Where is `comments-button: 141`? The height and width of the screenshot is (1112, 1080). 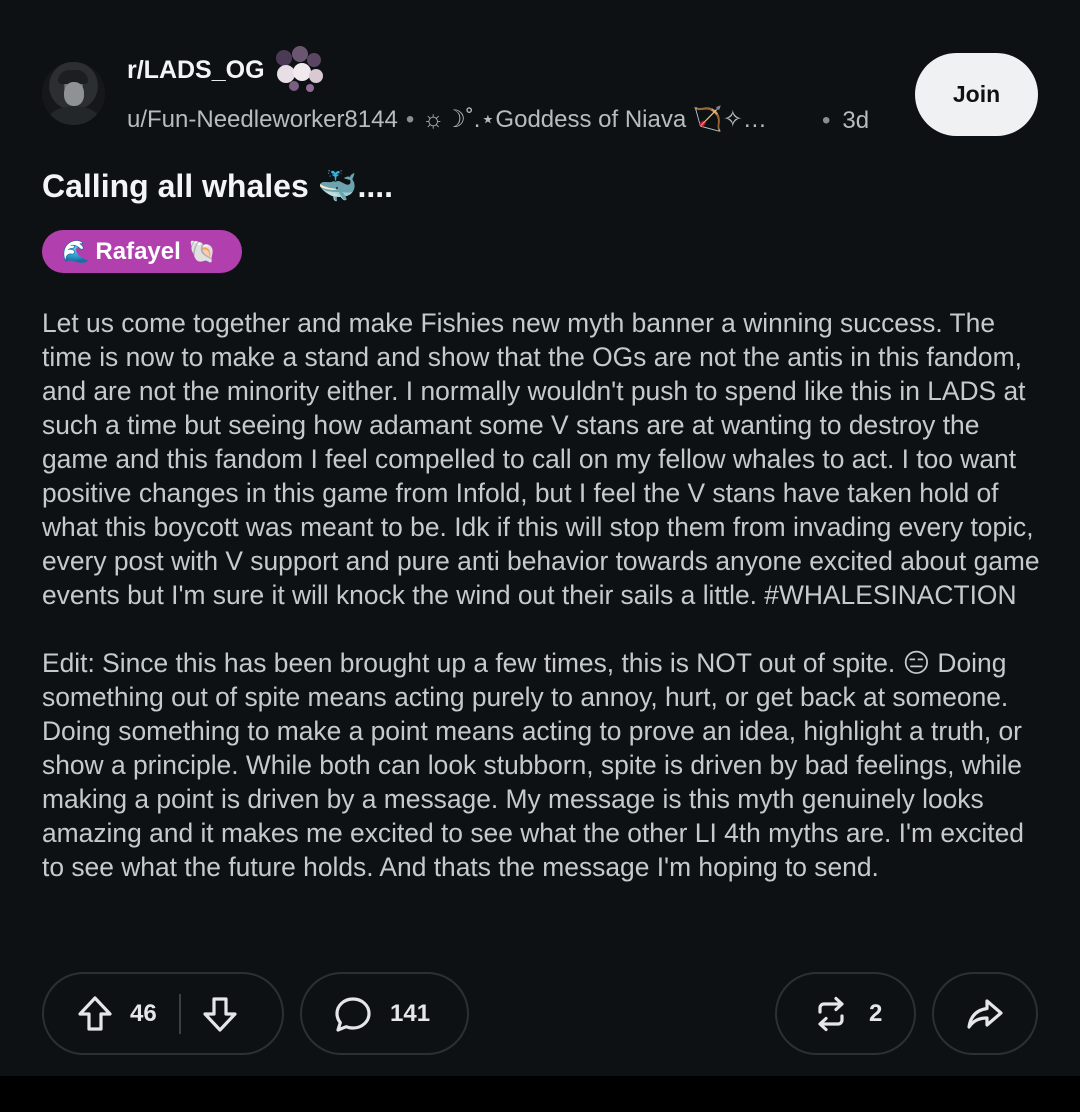
comments-button: 141 is located at coordinates (384, 1013).